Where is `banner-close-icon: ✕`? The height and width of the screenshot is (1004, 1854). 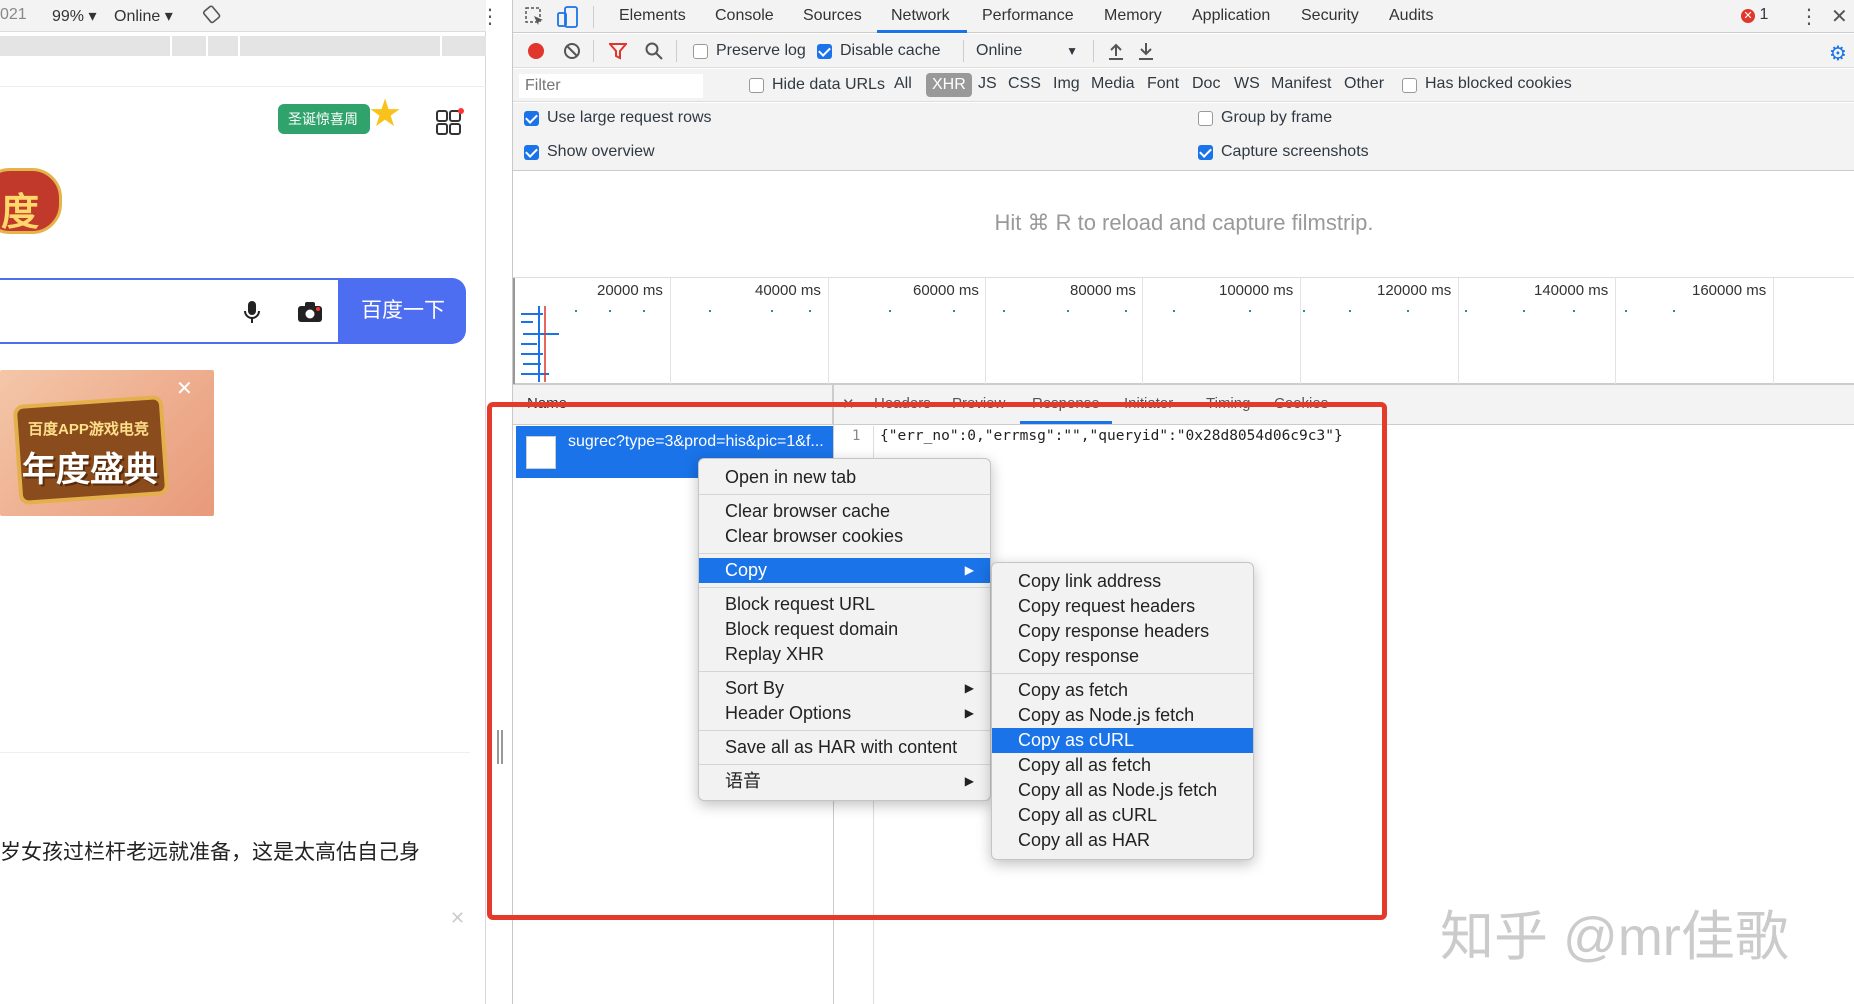 banner-close-icon: ✕ is located at coordinates (184, 388).